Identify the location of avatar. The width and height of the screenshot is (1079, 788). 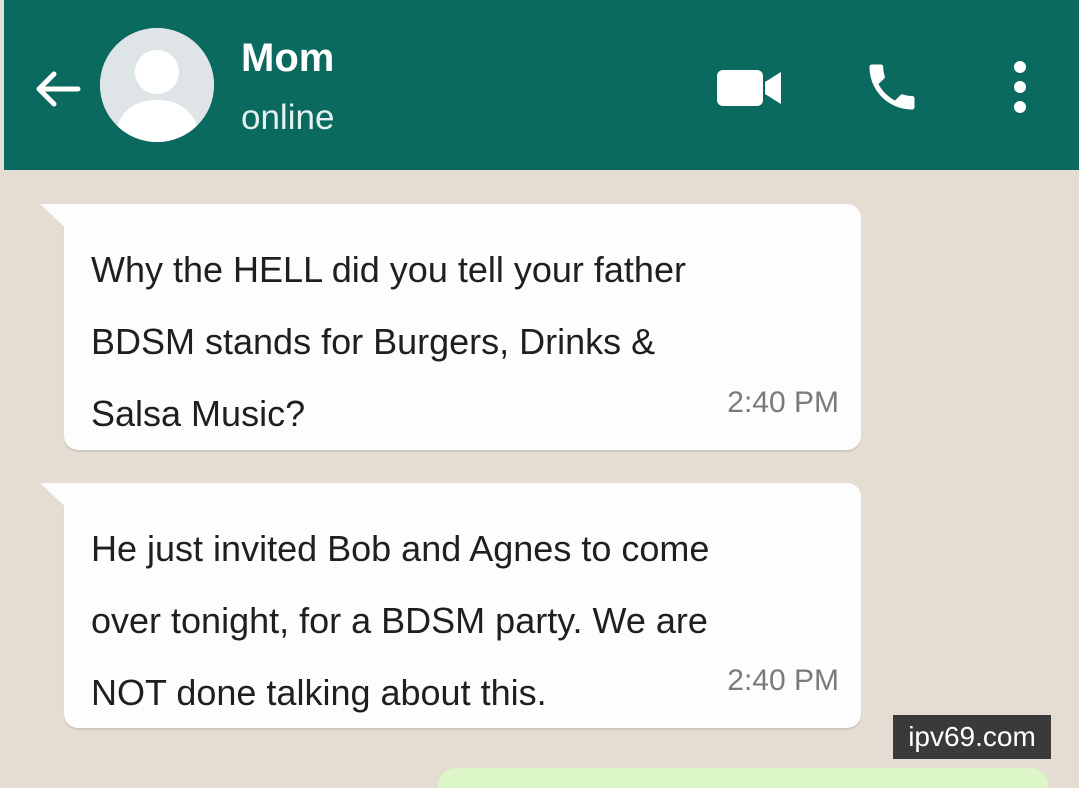
(157, 85).